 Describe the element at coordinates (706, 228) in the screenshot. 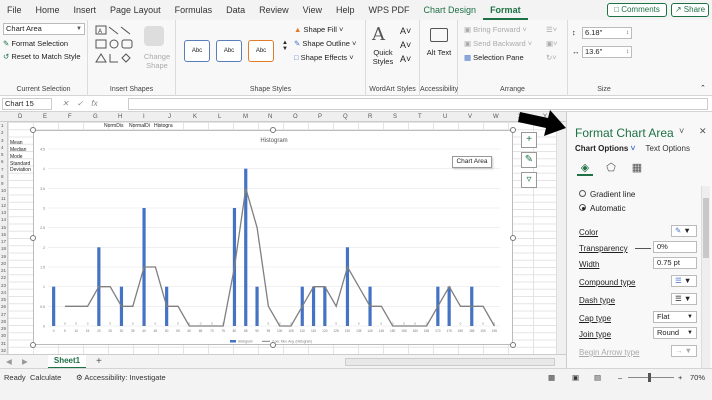

I see `pane-scroll-thumb` at that location.